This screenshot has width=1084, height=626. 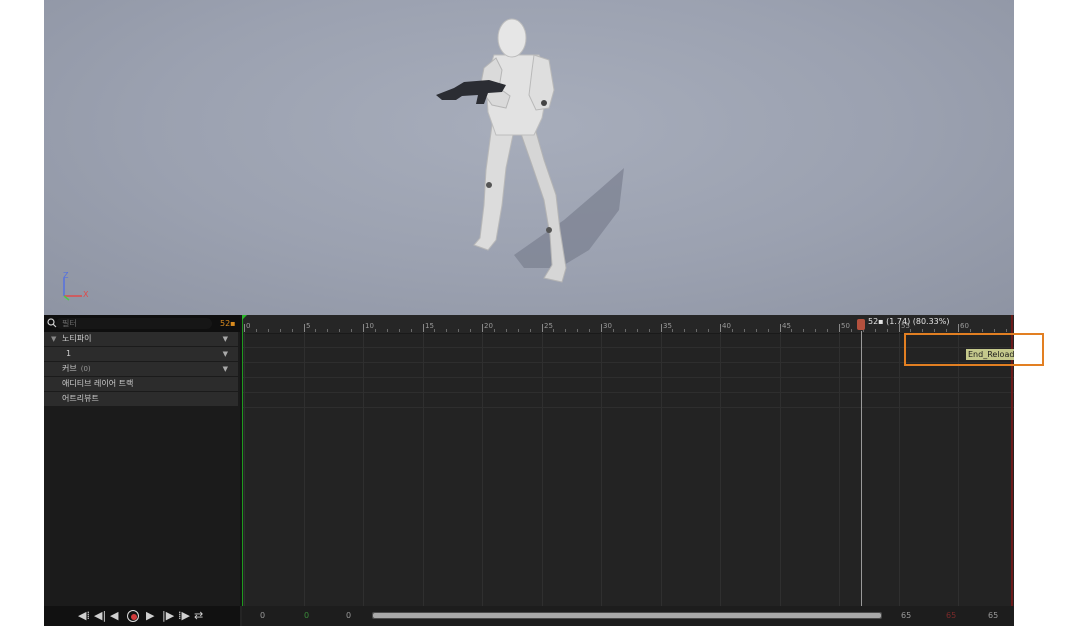 I want to click on timeline-scrollbar, so click(x=627, y=615).